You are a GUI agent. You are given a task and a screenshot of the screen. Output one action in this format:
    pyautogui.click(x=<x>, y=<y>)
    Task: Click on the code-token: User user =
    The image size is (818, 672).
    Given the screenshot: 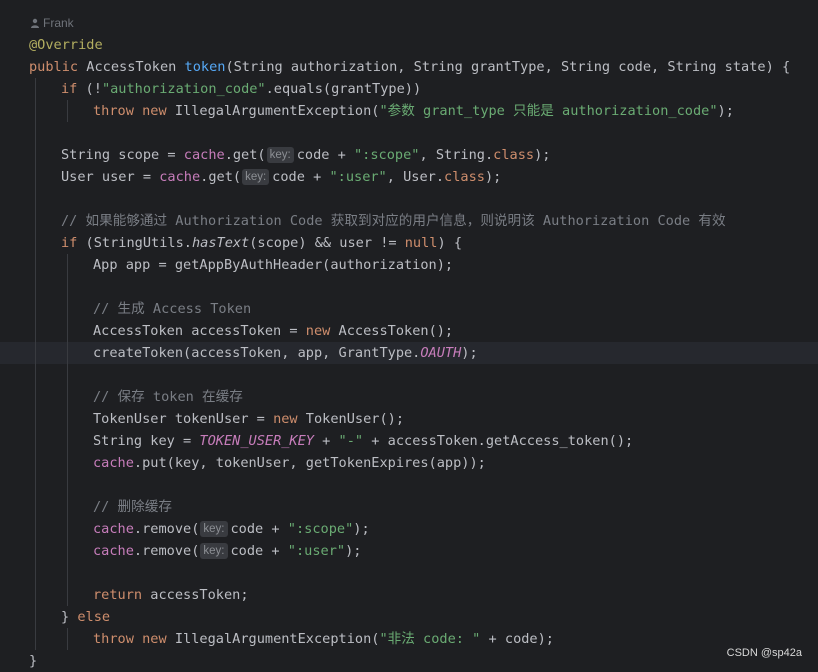 What is the action you would take?
    pyautogui.click(x=110, y=177)
    